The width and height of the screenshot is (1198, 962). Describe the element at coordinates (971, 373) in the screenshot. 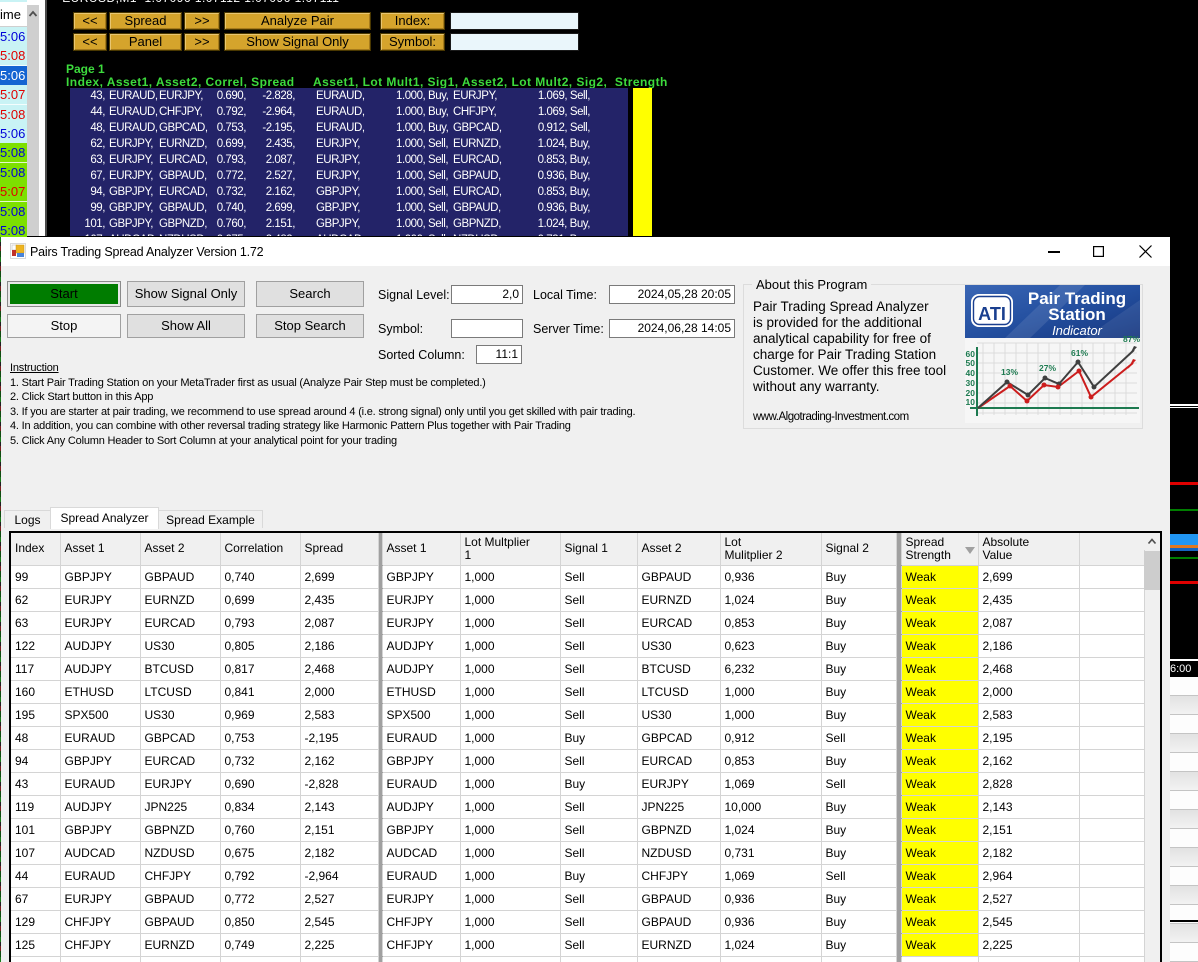

I see `svg-text: 40` at that location.